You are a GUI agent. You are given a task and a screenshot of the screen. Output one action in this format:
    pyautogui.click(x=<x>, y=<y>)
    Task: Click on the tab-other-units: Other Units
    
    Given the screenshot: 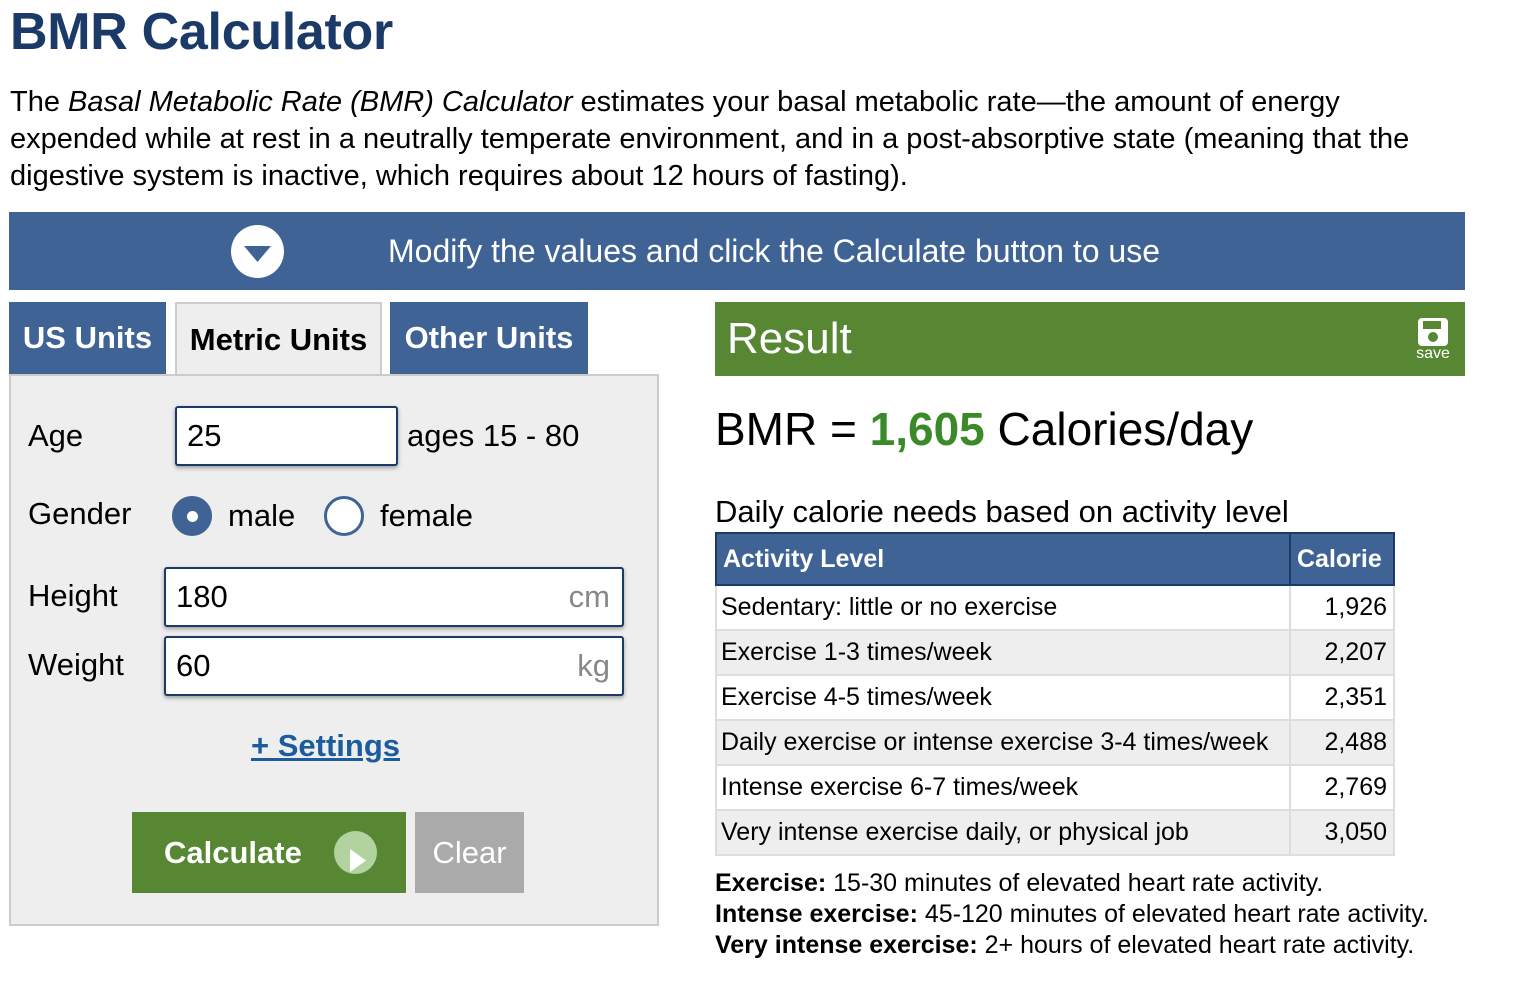 What is the action you would take?
    pyautogui.click(x=489, y=338)
    